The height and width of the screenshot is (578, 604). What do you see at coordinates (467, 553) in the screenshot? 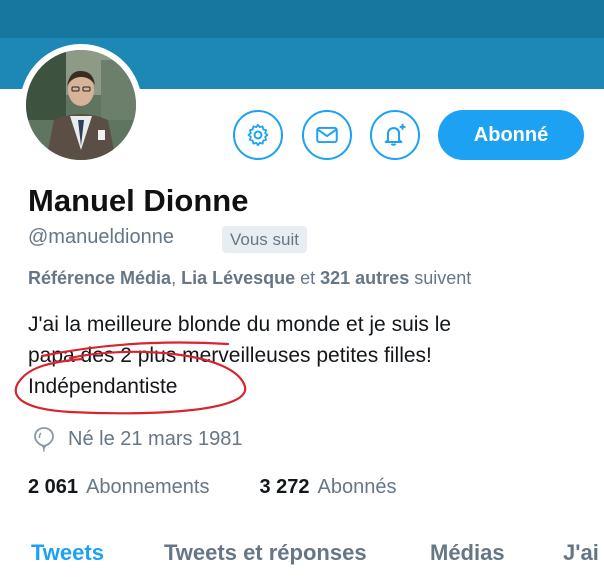
I see `tab-media: Médias` at bounding box center [467, 553].